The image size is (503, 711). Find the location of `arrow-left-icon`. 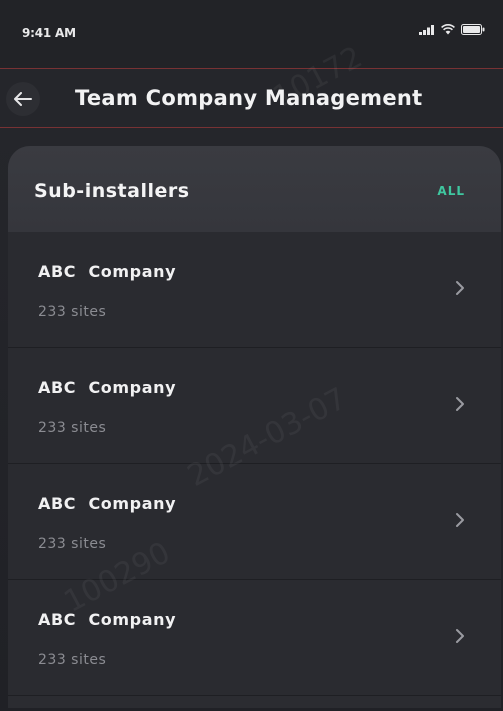

arrow-left-icon is located at coordinates (23, 99).